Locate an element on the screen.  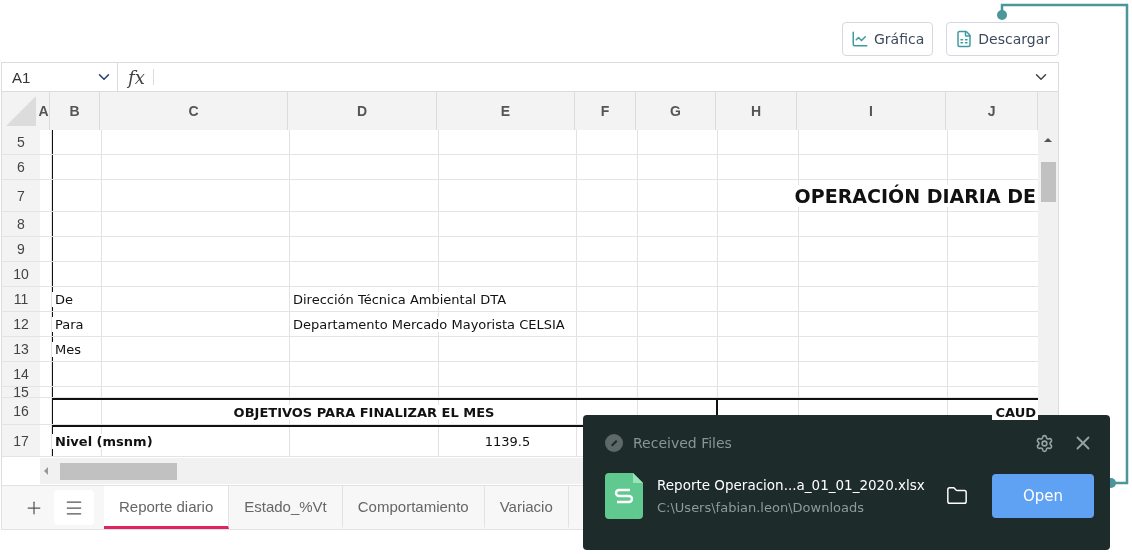
chart-button: Gráfica is located at coordinates (888, 39).